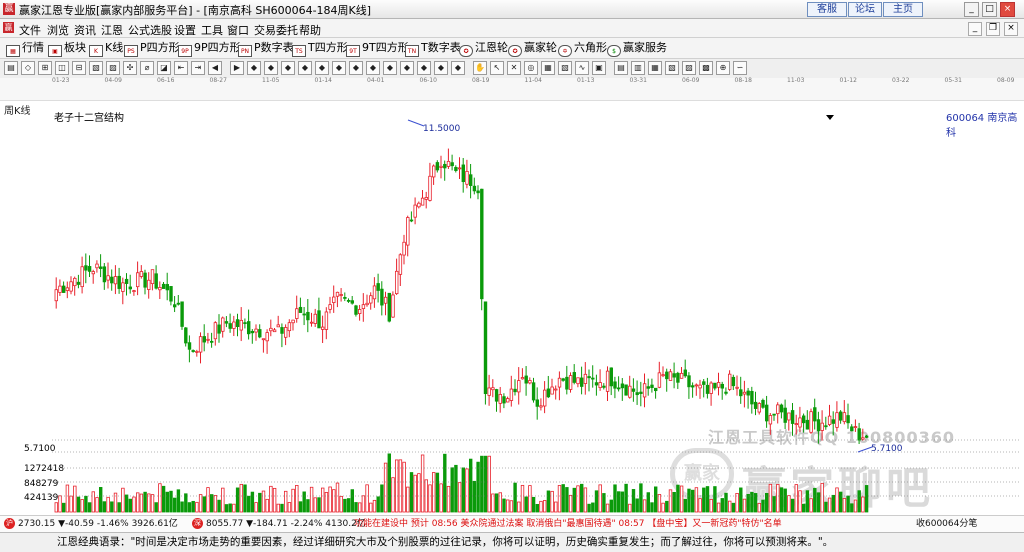  What do you see at coordinates (621, 68) in the screenshot?
I see `tool-button-36: ▤` at bounding box center [621, 68].